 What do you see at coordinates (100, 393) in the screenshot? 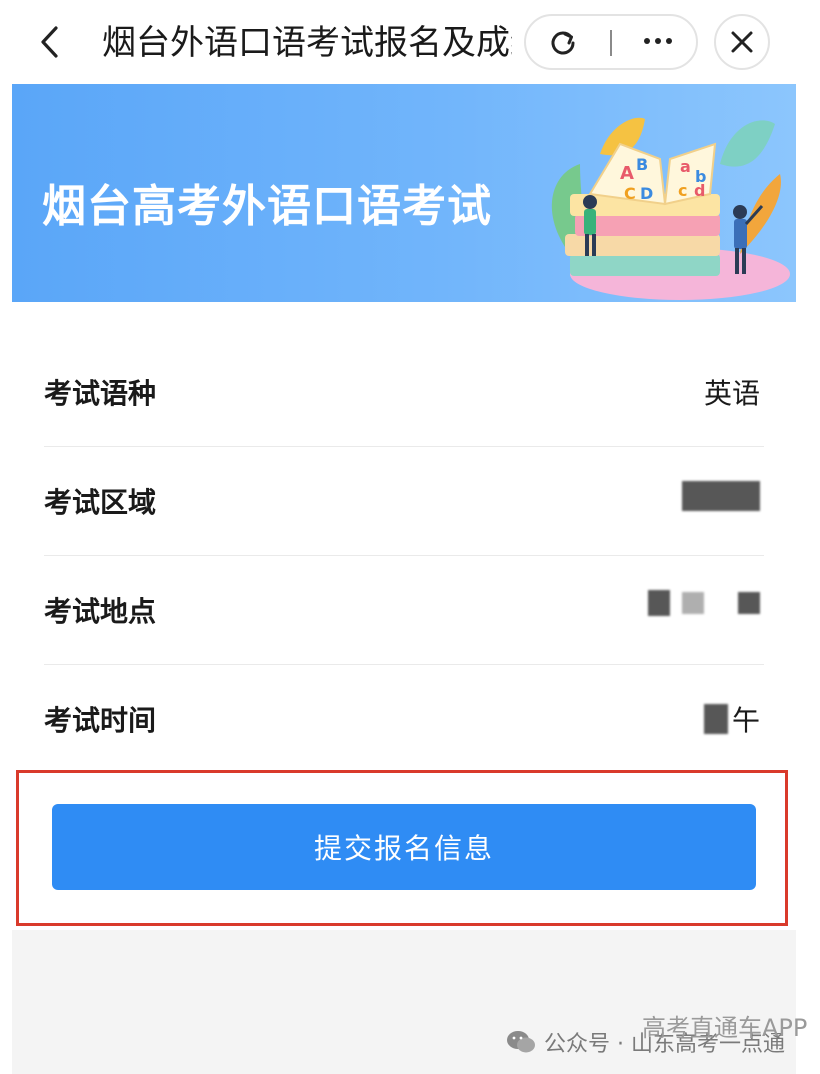
I see `row-label: 考试语种` at bounding box center [100, 393].